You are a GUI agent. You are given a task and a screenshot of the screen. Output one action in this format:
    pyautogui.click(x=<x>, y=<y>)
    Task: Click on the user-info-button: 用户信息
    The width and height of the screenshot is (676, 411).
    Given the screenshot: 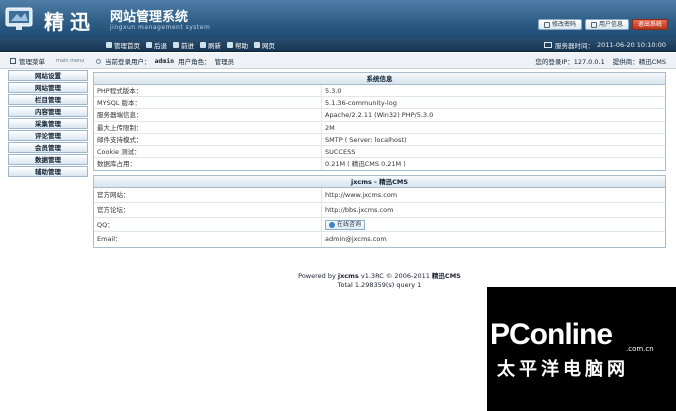 What is the action you would take?
    pyautogui.click(x=606, y=24)
    